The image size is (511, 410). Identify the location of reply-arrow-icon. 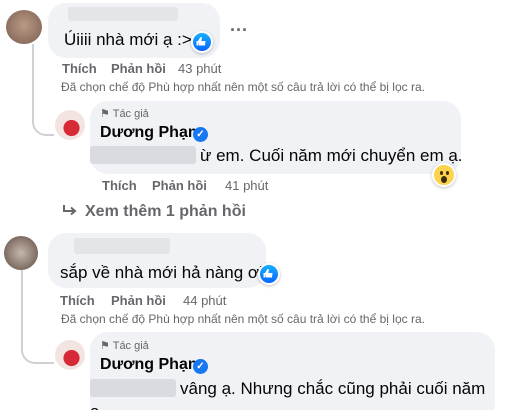
(70, 211).